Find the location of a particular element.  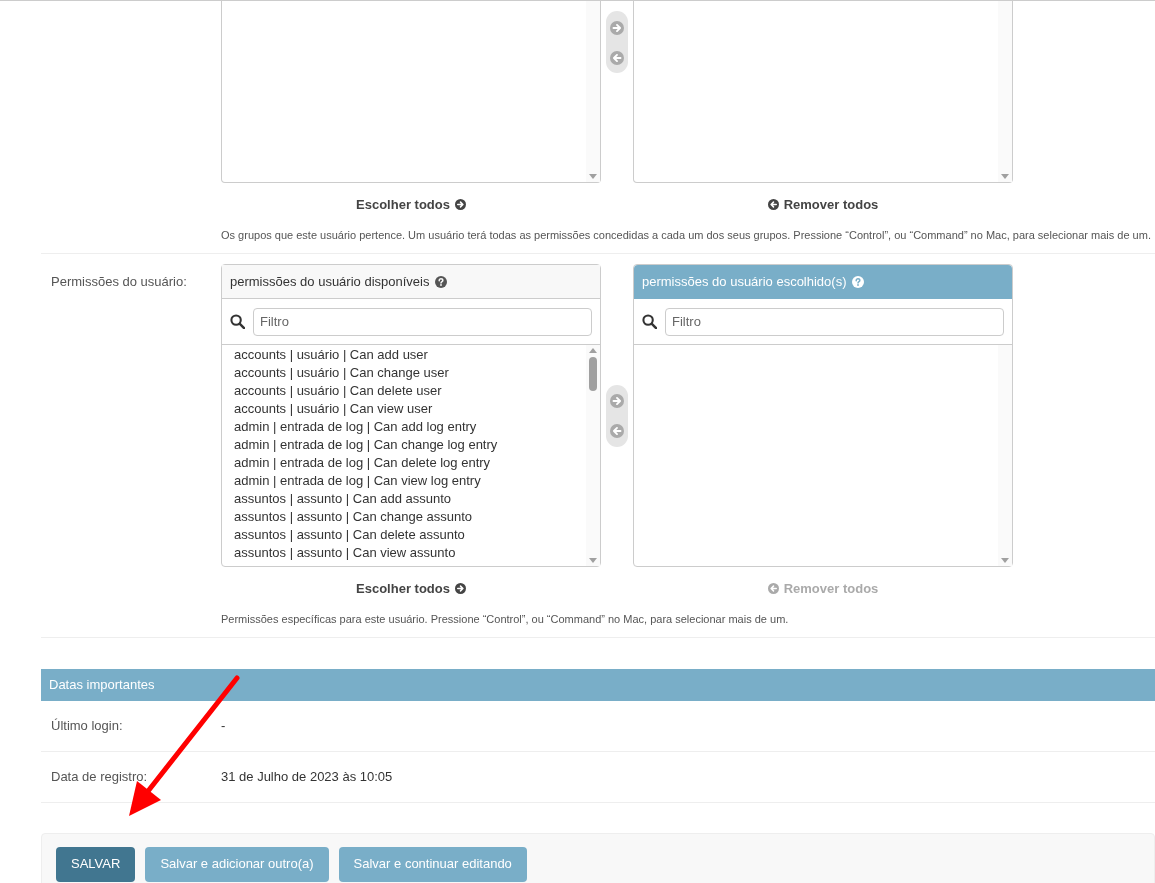

field-value: 31 de Julho de 2023 às 10:05 is located at coordinates (307, 777).